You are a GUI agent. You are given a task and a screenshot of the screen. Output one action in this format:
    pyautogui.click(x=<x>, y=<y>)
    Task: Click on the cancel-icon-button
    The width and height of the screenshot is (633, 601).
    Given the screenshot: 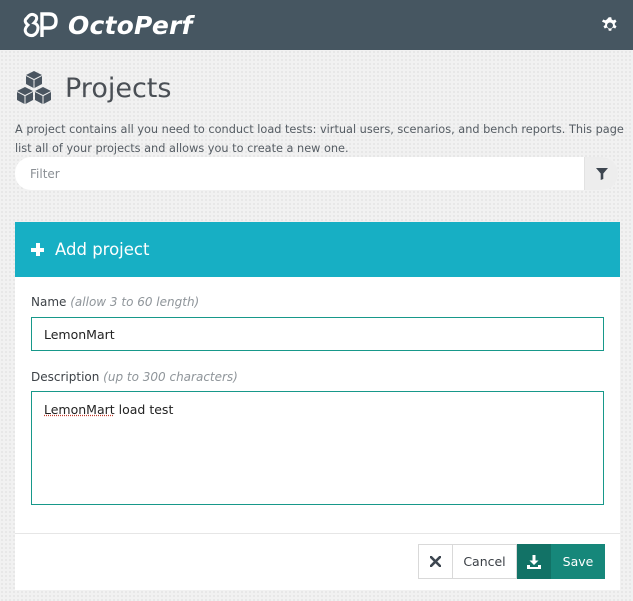 What is the action you would take?
    pyautogui.click(x=435, y=561)
    